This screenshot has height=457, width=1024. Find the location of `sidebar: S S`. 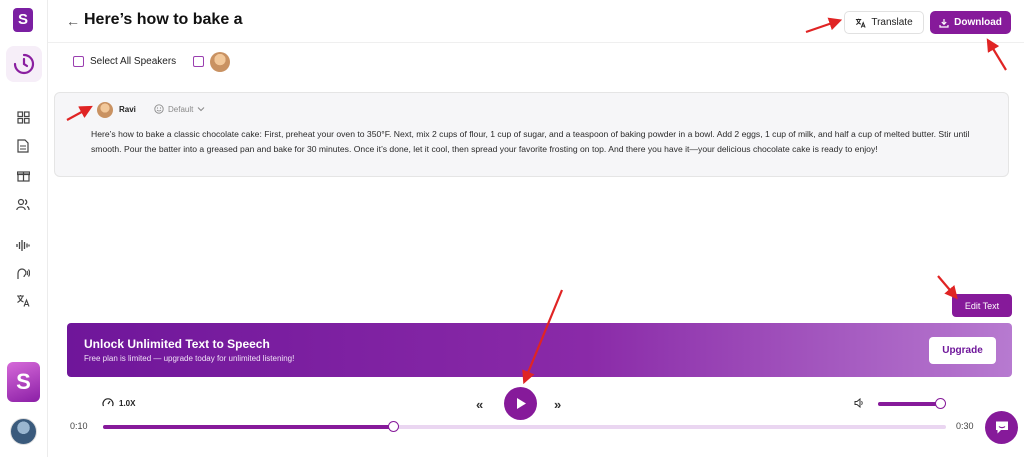

sidebar: S S is located at coordinates (24, 228).